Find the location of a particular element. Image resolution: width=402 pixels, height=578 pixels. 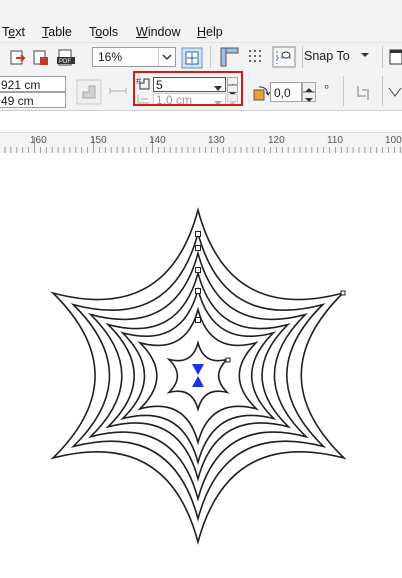

contour-step-shape is located at coordinates (198, 376).